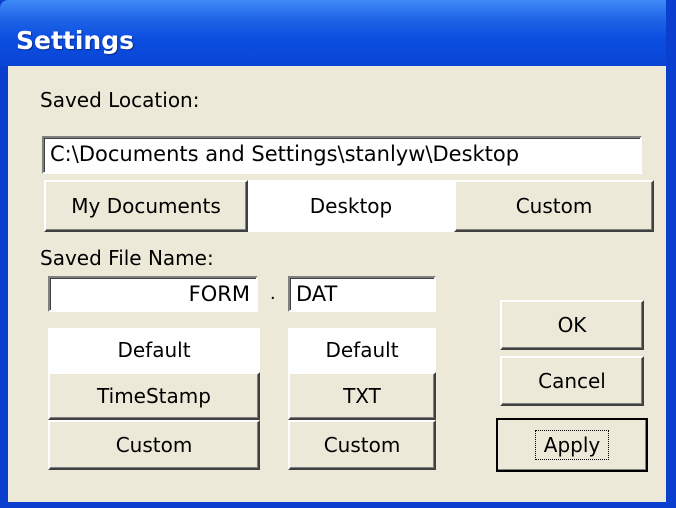 This screenshot has height=508, width=676. I want to click on file-name-input: FORM, so click(153, 294).